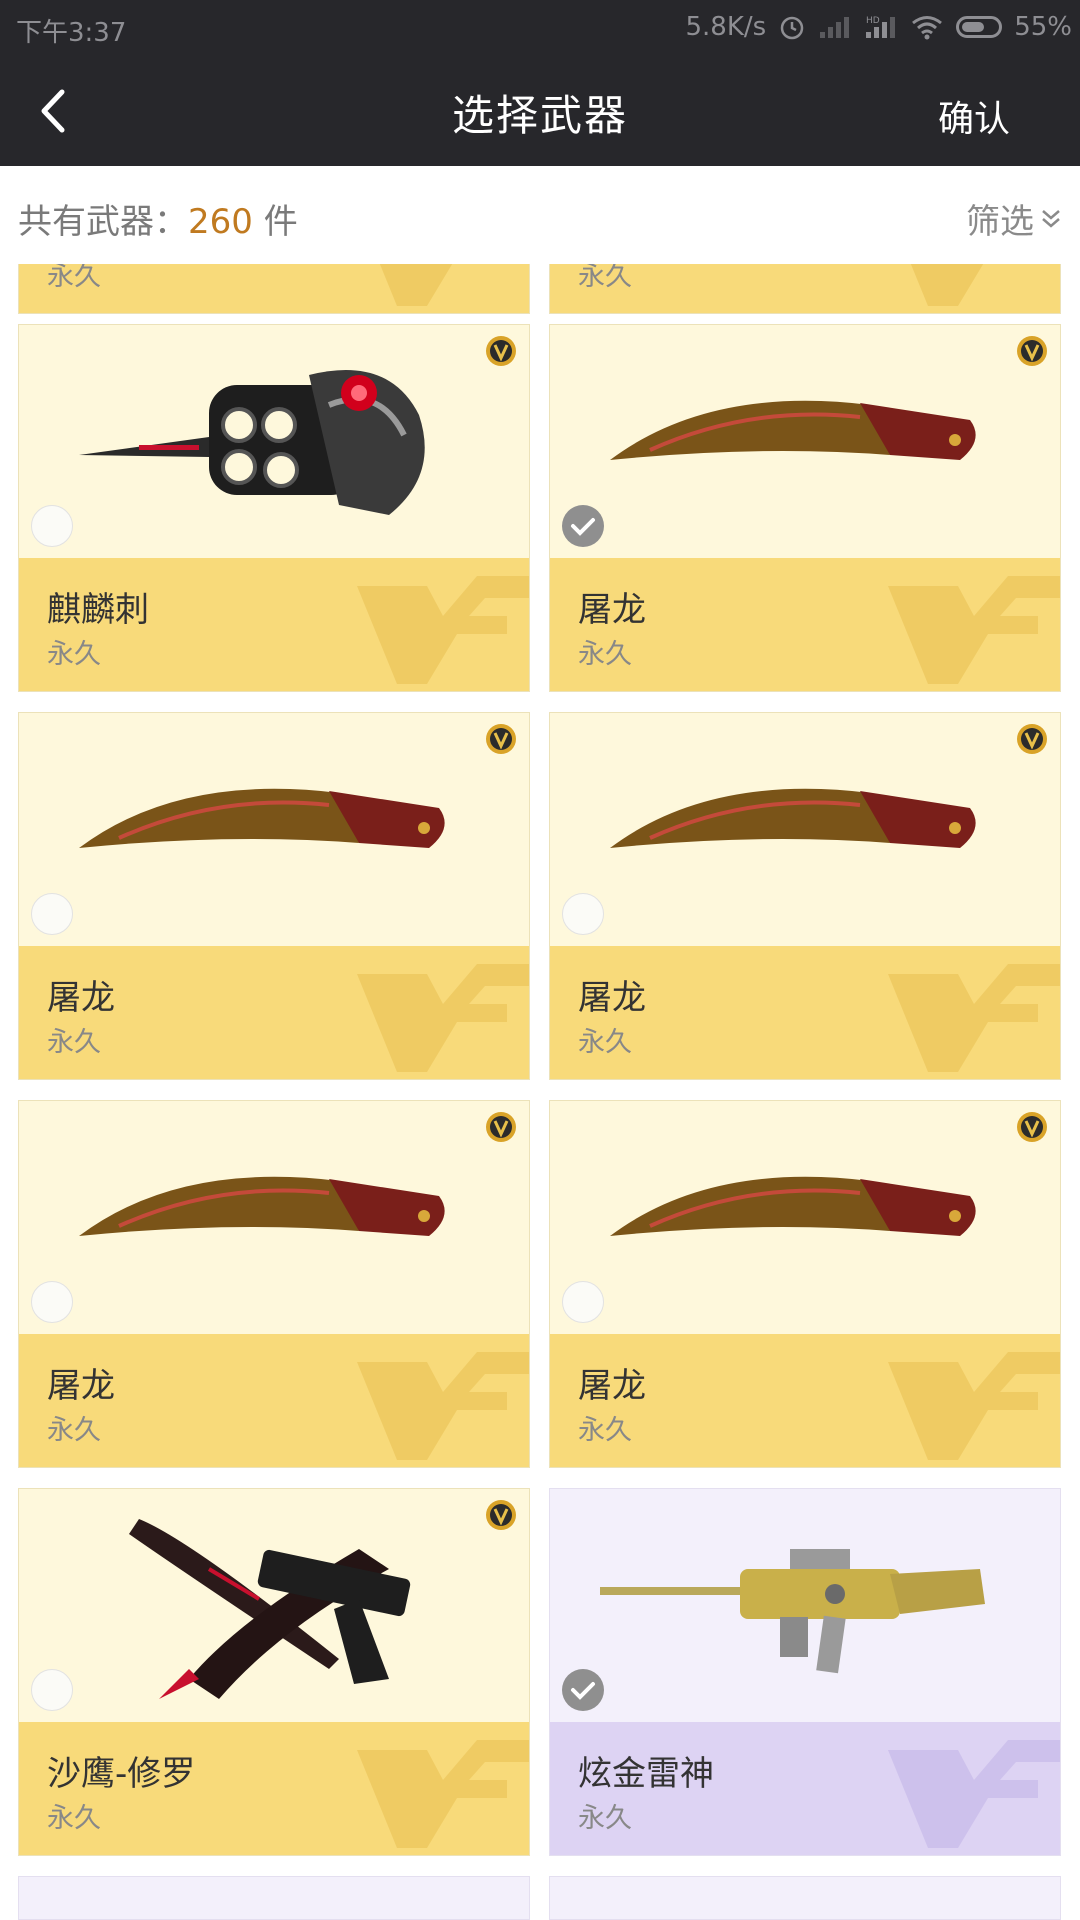 This screenshot has width=1080, height=1920. Describe the element at coordinates (1000, 222) in the screenshot. I see `filter-label: 筛选` at that location.